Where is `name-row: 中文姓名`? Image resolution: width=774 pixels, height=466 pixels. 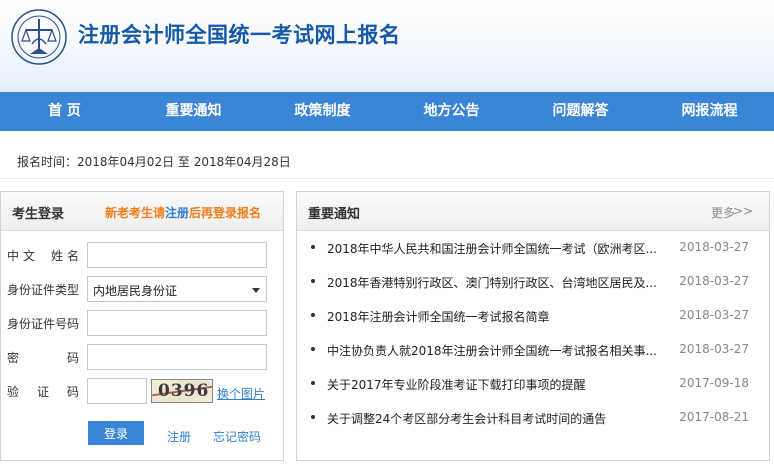 name-row: 中文姓名 is located at coordinates (143, 255).